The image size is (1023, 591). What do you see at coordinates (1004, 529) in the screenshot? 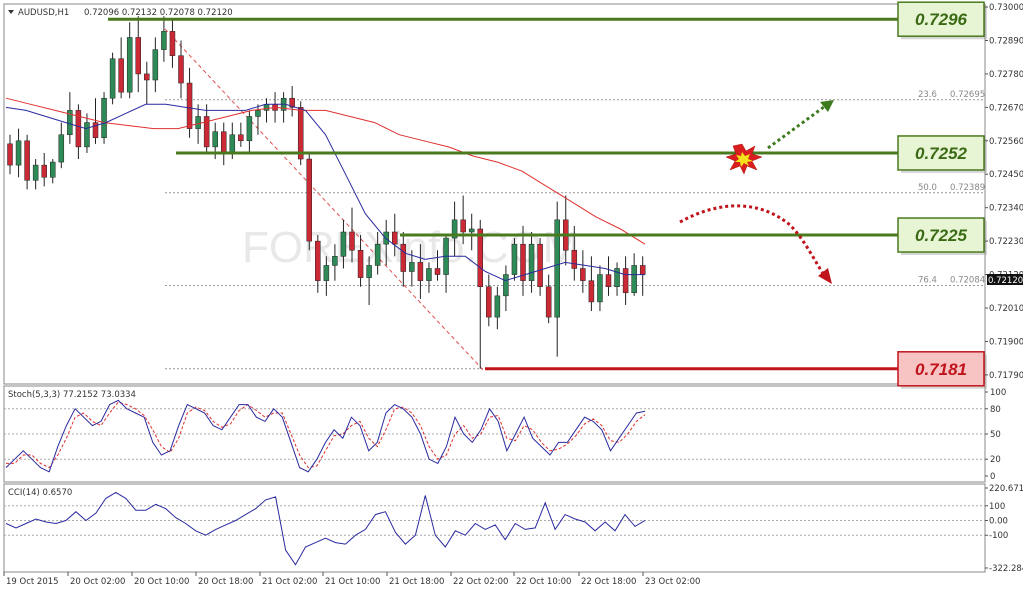
I see `cci-axis: 220.671 100 0.00 -100 -322.284` at bounding box center [1004, 529].